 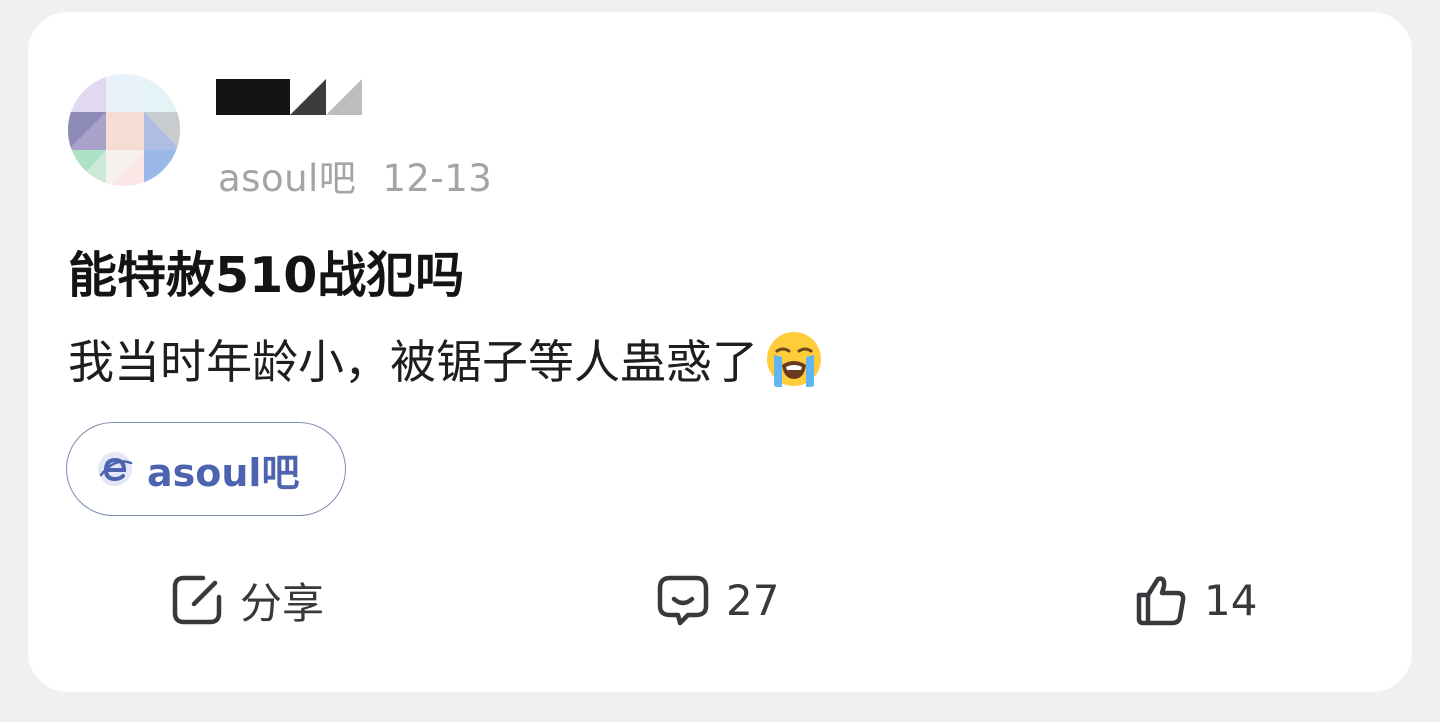 I want to click on like-button: 14, so click(x=1195, y=600).